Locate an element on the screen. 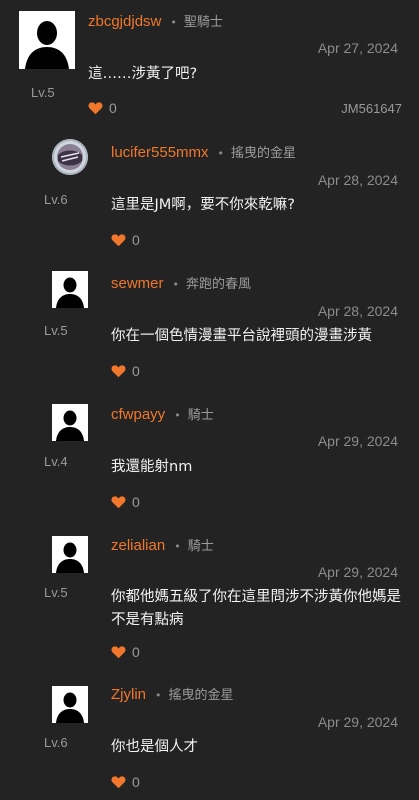 The height and width of the screenshot is (800, 419). comment-header: zbcgjdjdsw • 聖騎士 is located at coordinates (155, 22).